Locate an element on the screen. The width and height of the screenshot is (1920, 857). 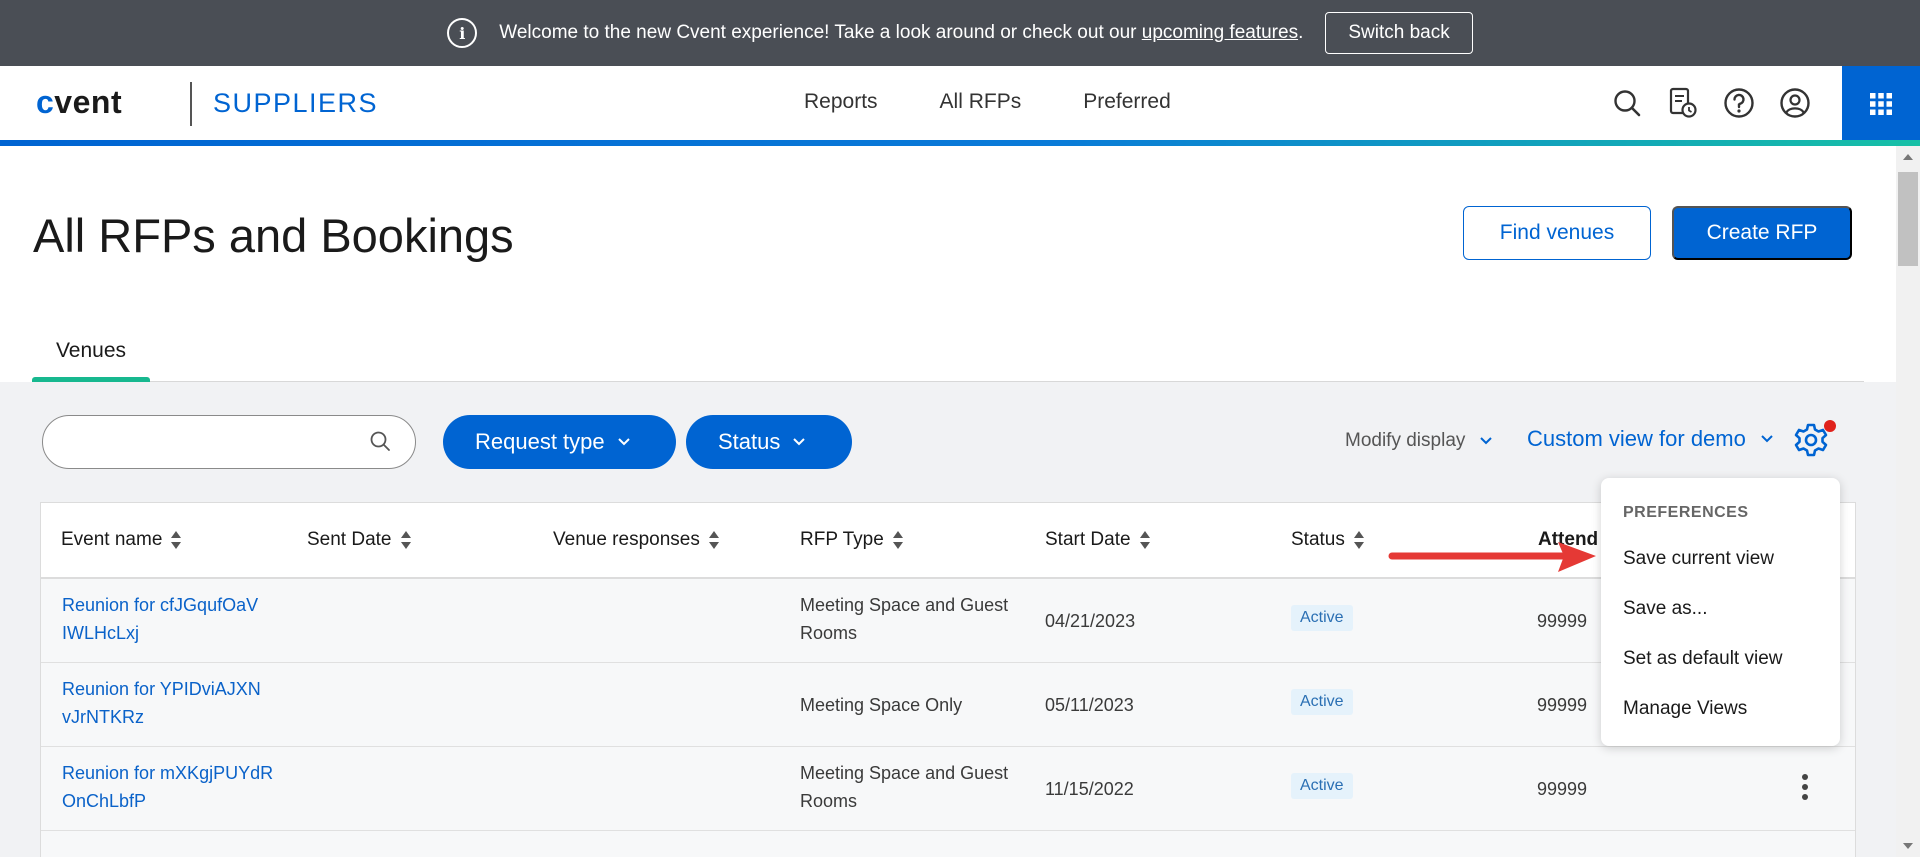
nav-all-rfps: All RFPs is located at coordinates (981, 102).